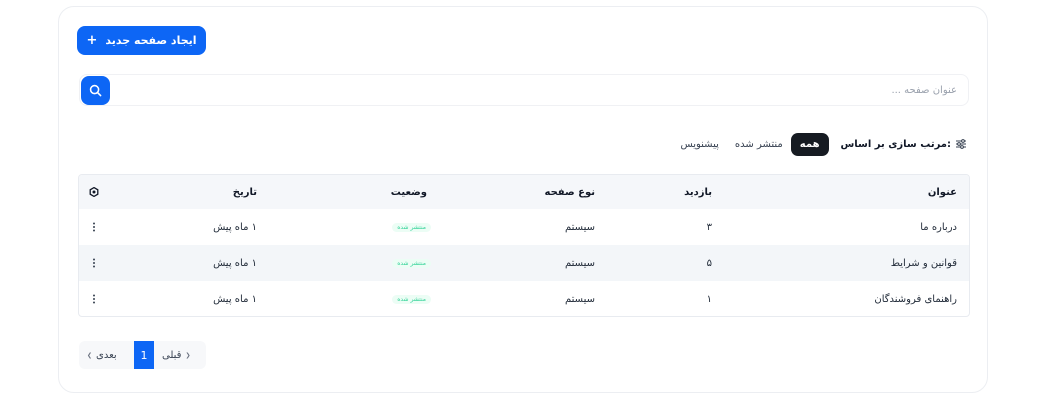  I want to click on gear-icon, so click(94, 192).